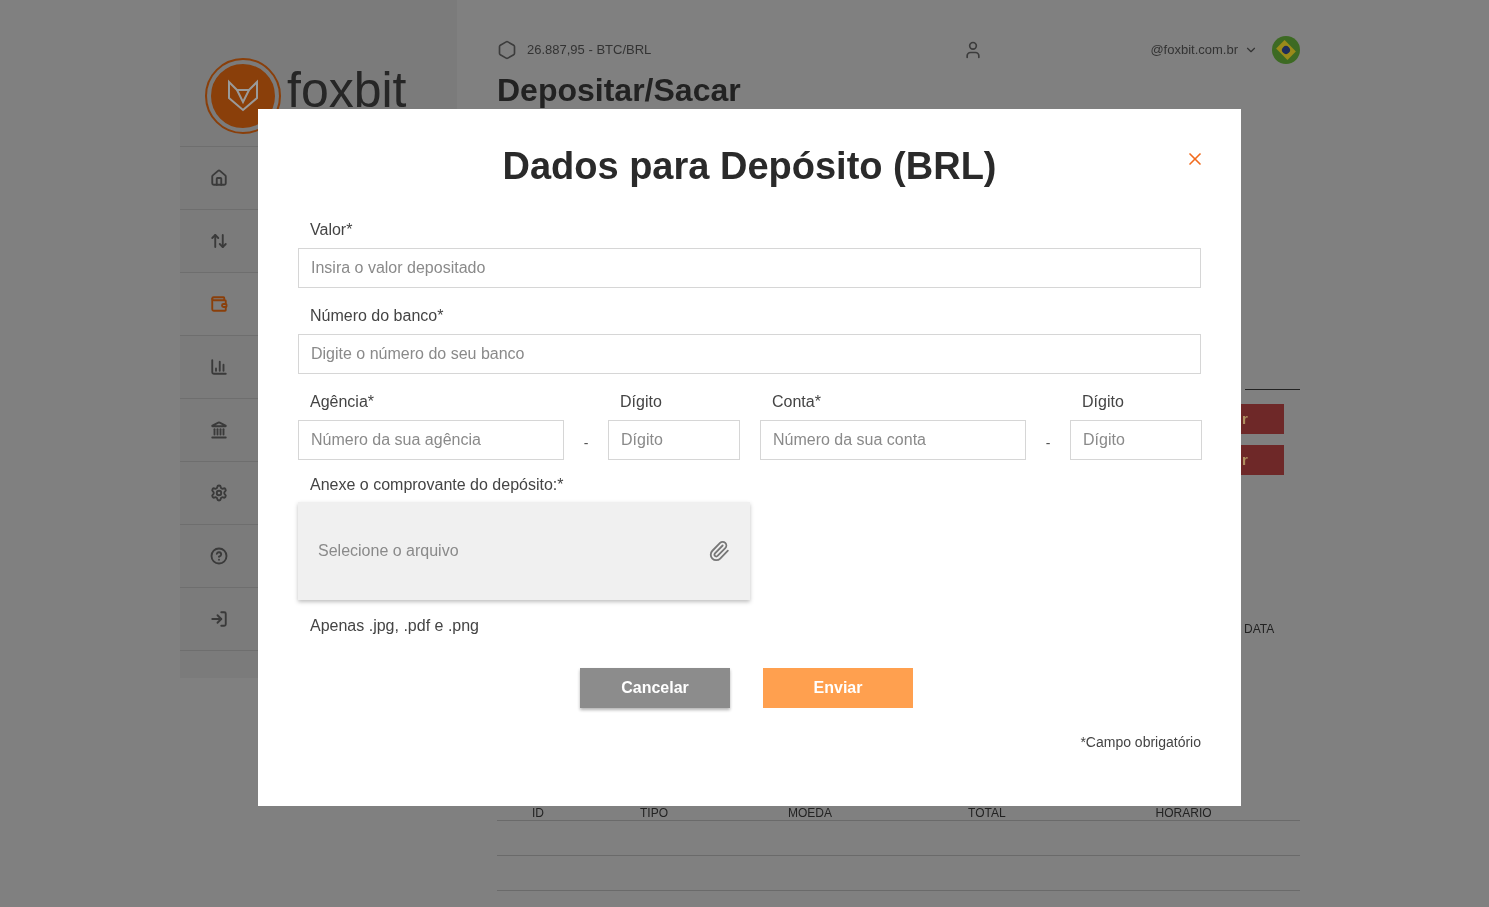 Image resolution: width=1489 pixels, height=907 pixels. I want to click on help-icon, so click(219, 556).